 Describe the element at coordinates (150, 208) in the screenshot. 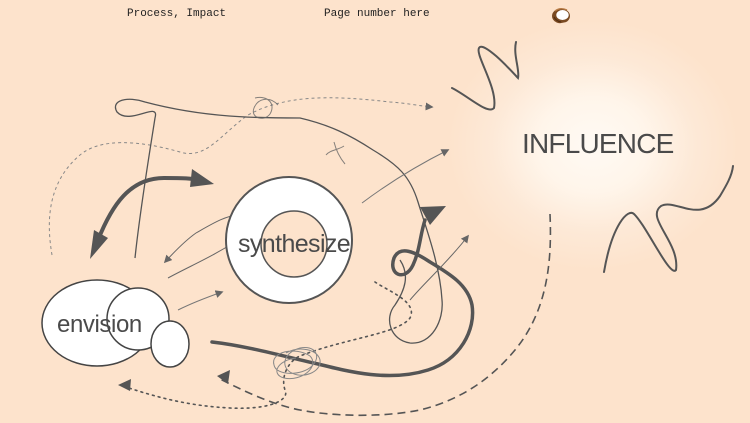

I see `thick-arrow-curve` at that location.